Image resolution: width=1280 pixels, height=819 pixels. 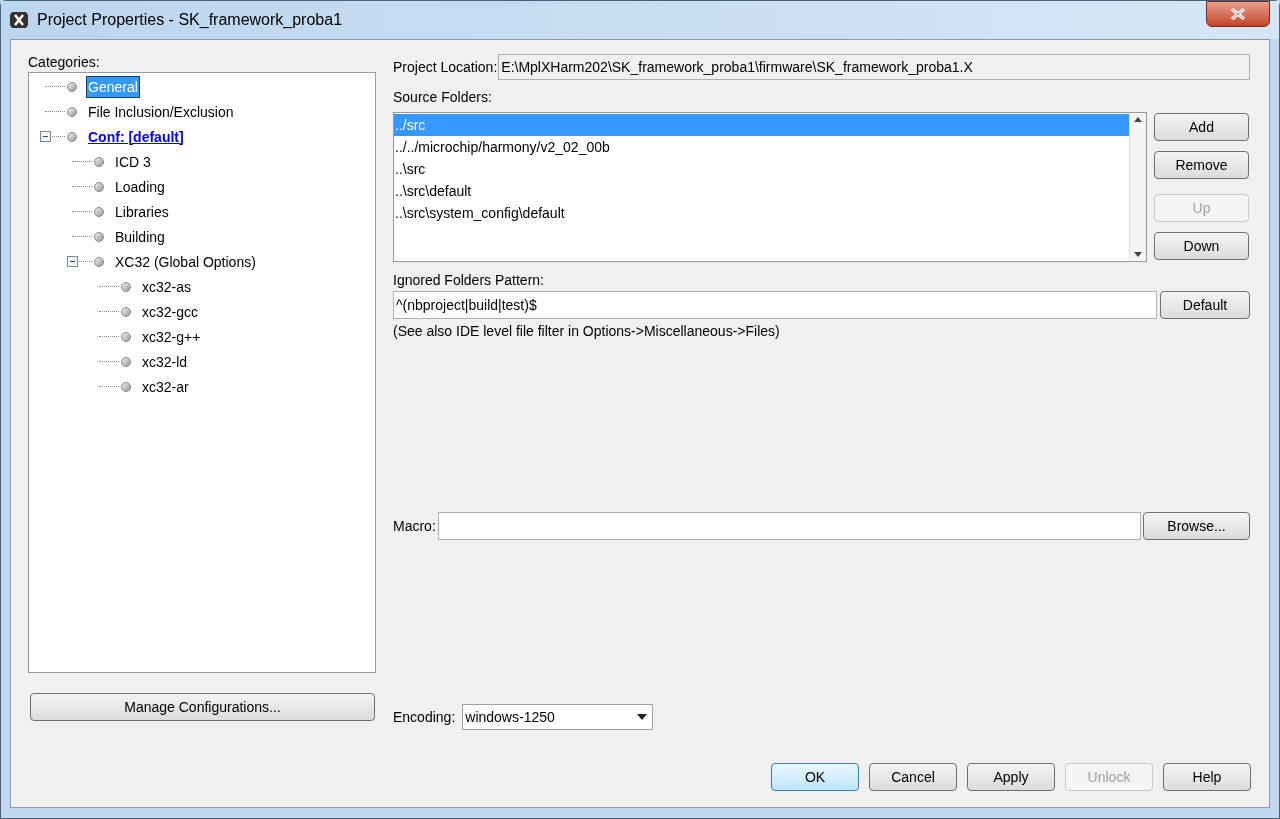 I want to click on source-folder-item: ../../microchip/harmony/v2_02_00b, so click(x=761, y=147).